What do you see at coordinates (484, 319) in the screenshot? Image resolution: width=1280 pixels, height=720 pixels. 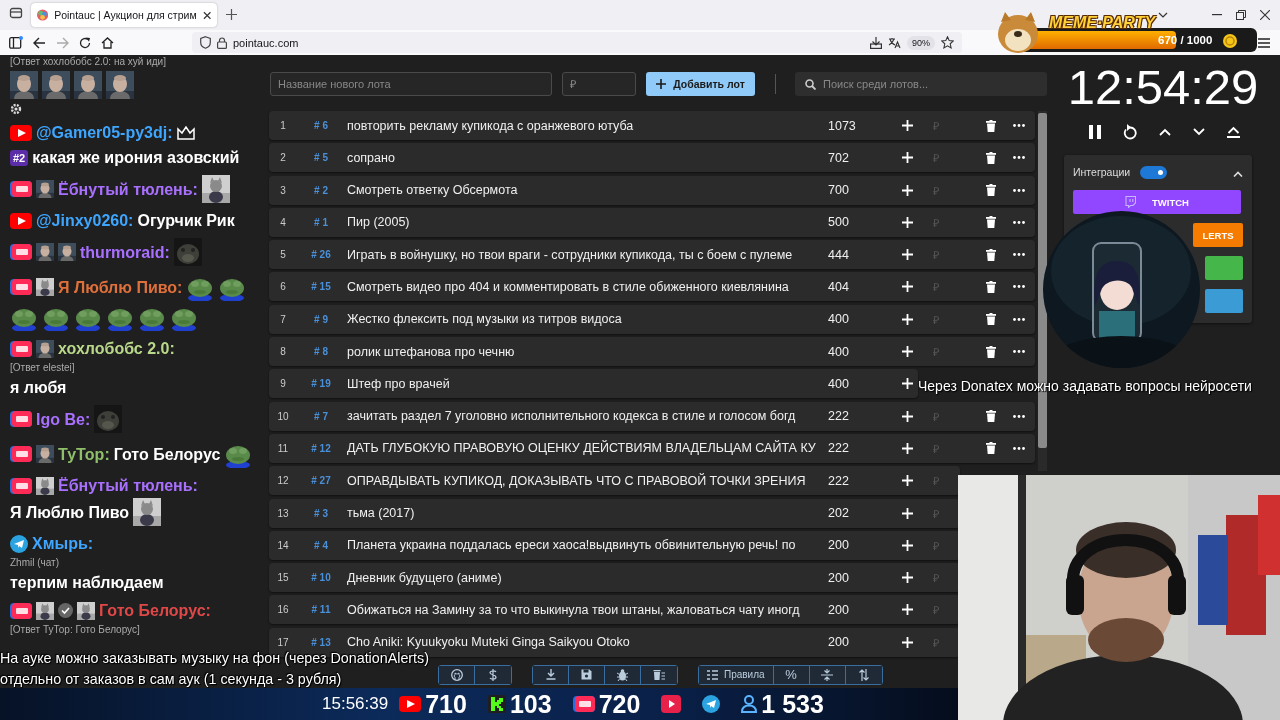 I see `lot-name: Жестко флексить под музыки из титров видоса` at bounding box center [484, 319].